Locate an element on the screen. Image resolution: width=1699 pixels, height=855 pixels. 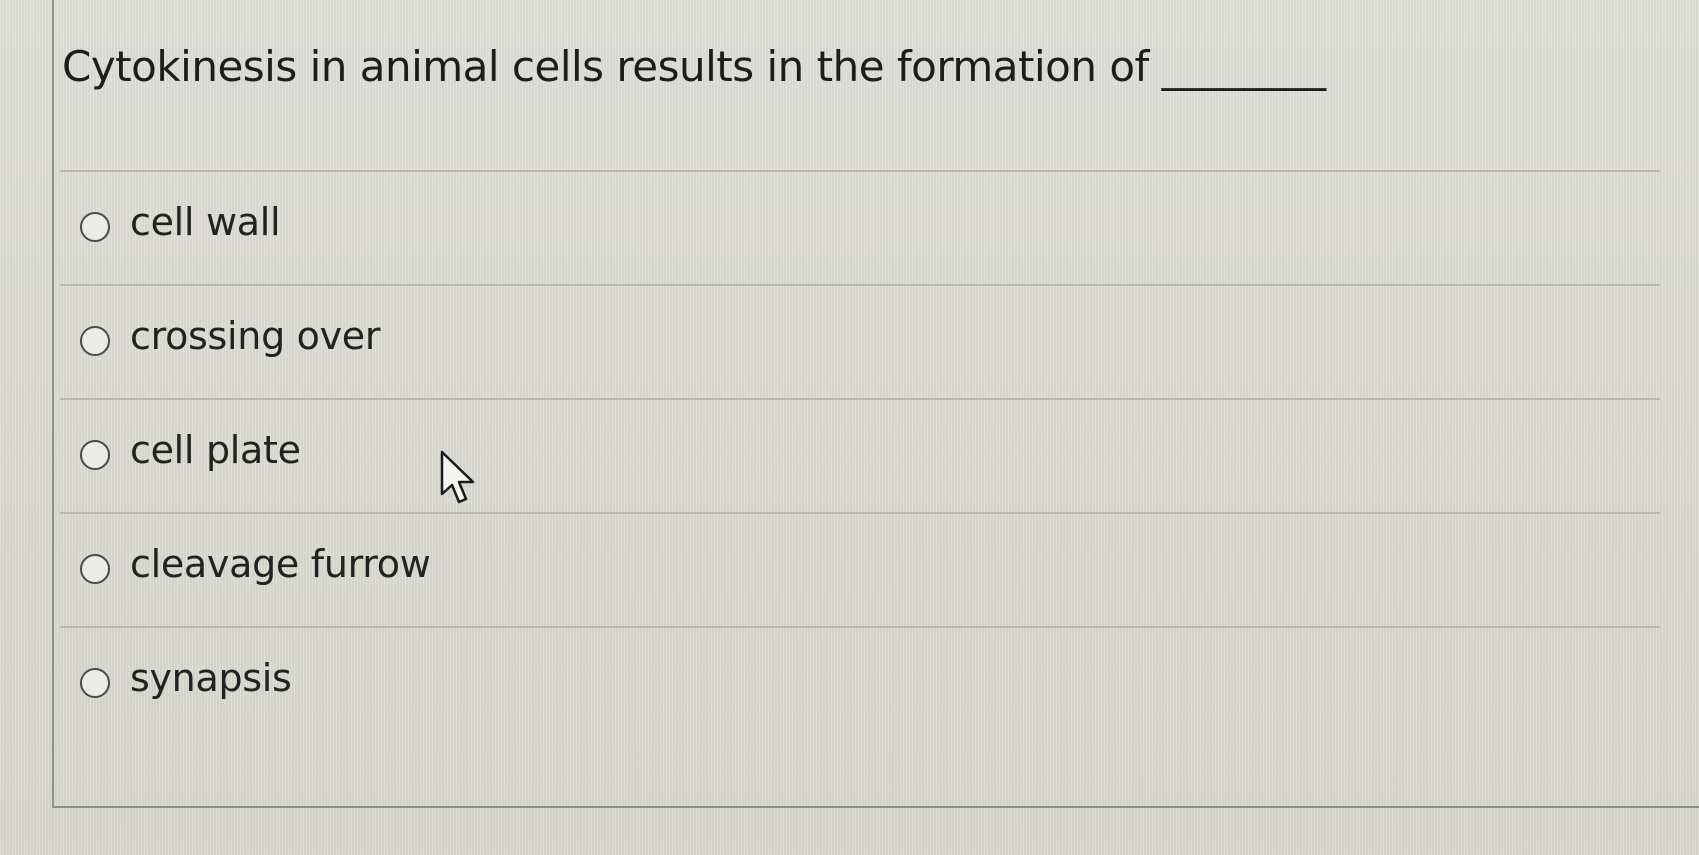
option-label: synapsis is located at coordinates (211, 678).